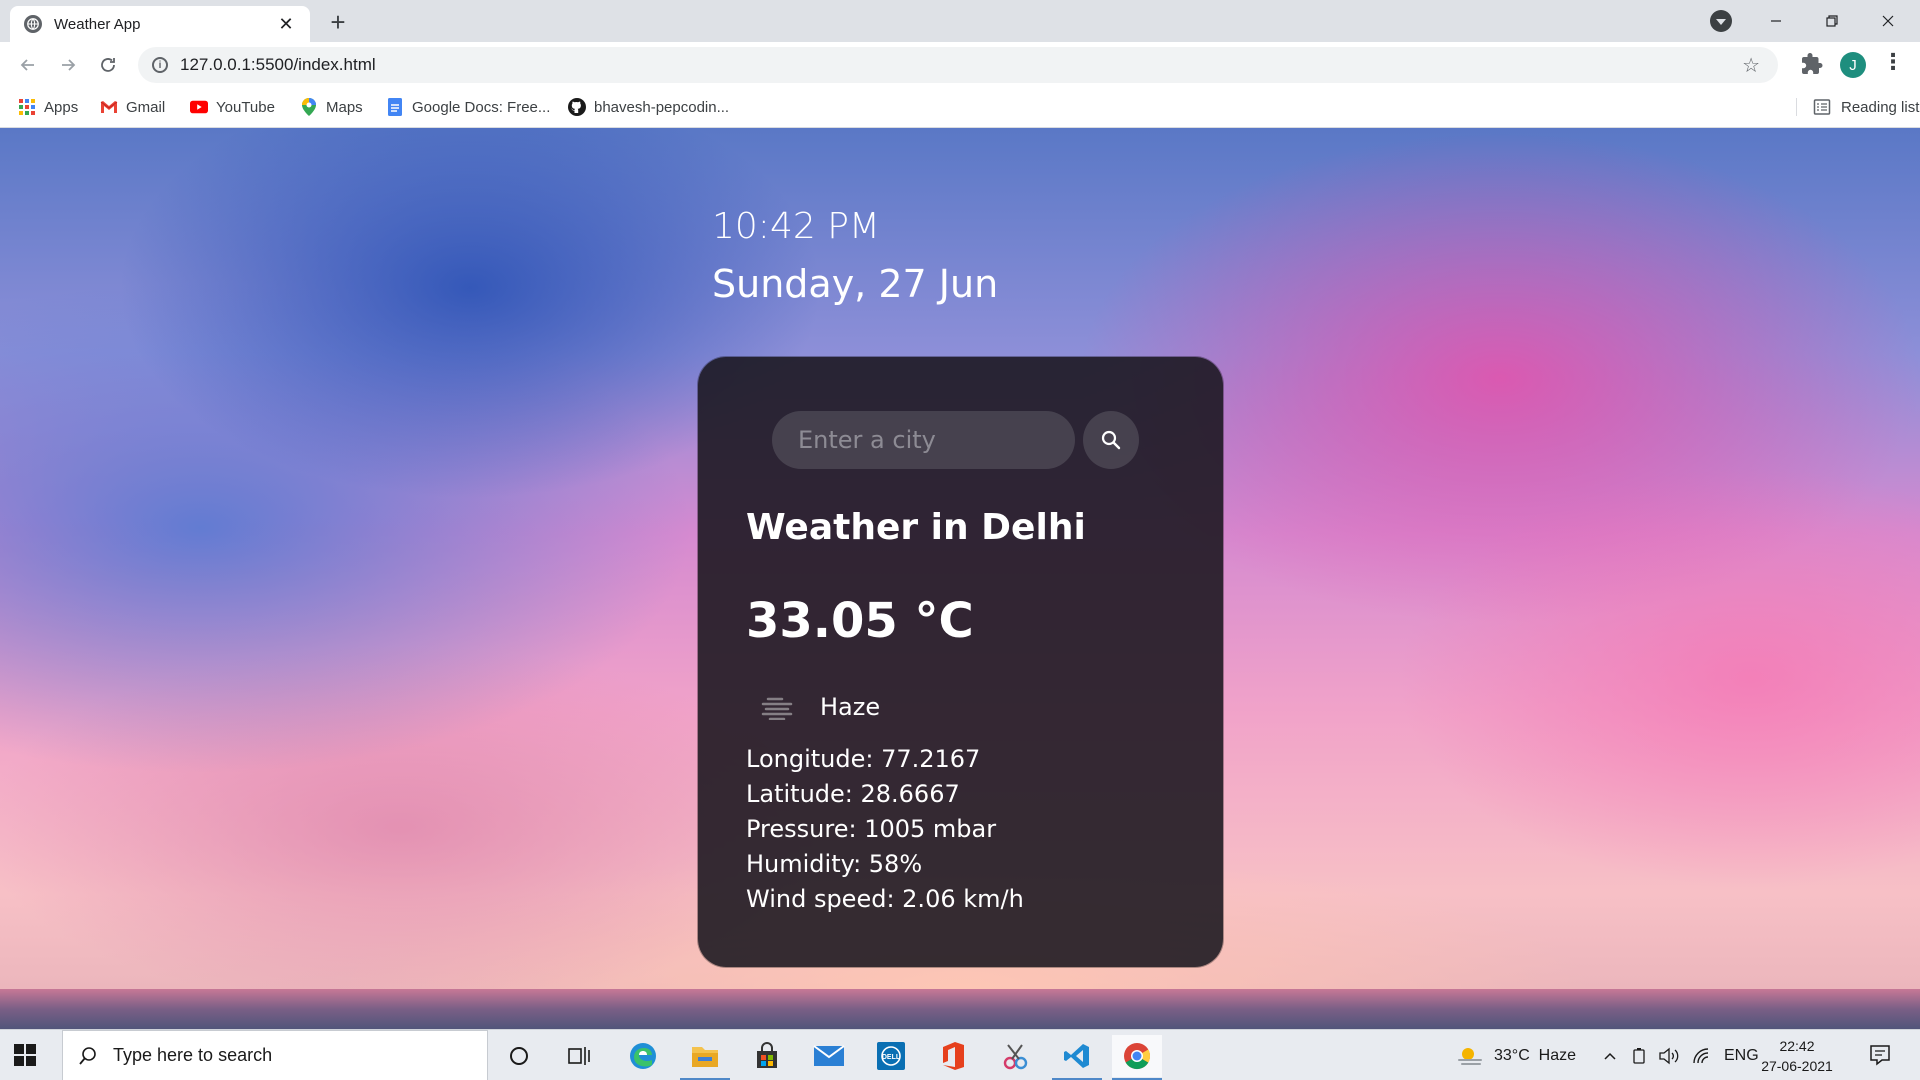 The height and width of the screenshot is (1080, 1920). I want to click on apps-grid-icon, so click(27, 107).